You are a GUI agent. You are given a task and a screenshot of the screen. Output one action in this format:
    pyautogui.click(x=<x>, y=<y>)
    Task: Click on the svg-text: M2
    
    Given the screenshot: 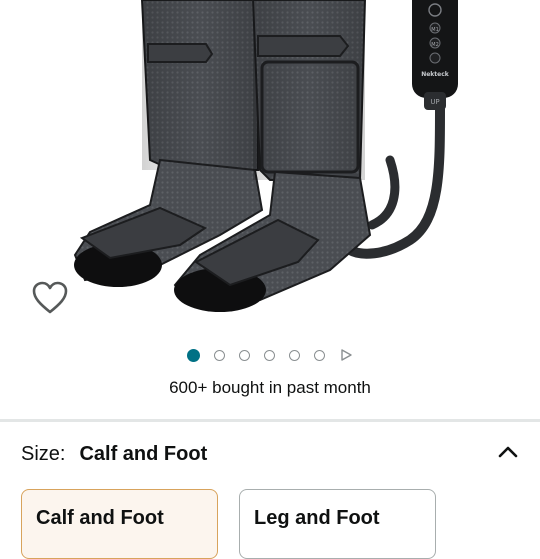 What is the action you would take?
    pyautogui.click(x=435, y=45)
    